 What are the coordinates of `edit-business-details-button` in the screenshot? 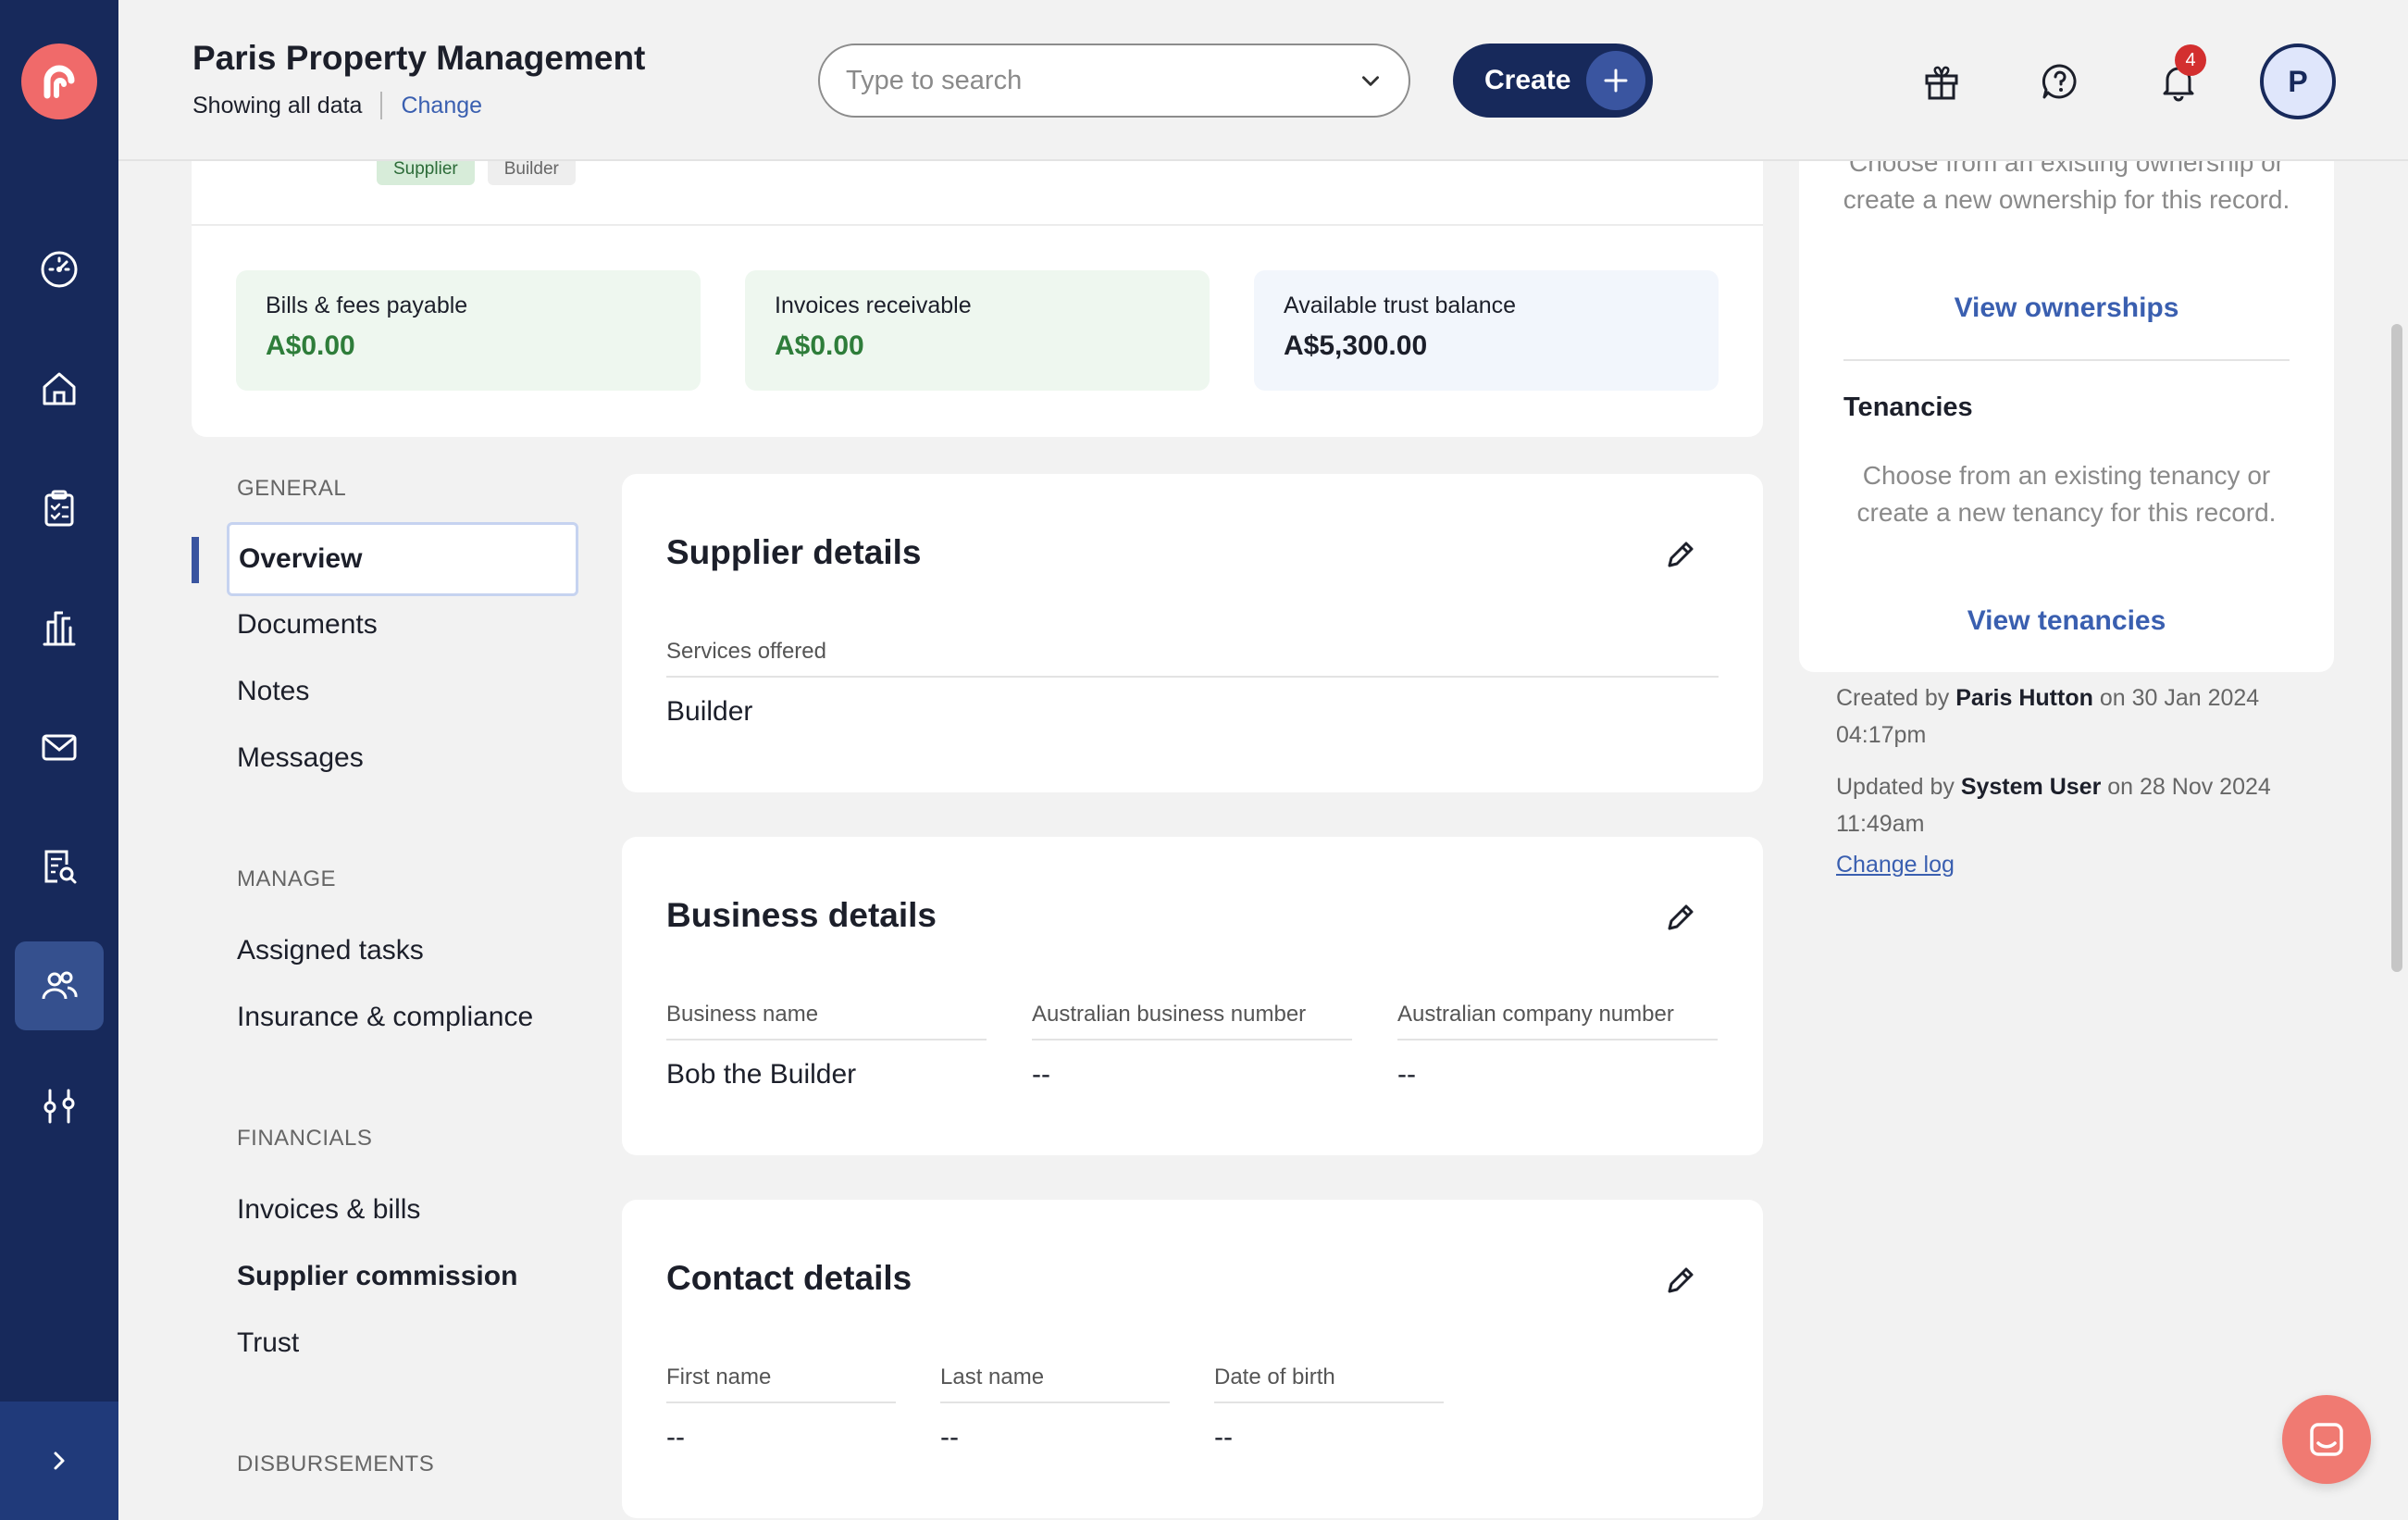 It's located at (1680, 917).